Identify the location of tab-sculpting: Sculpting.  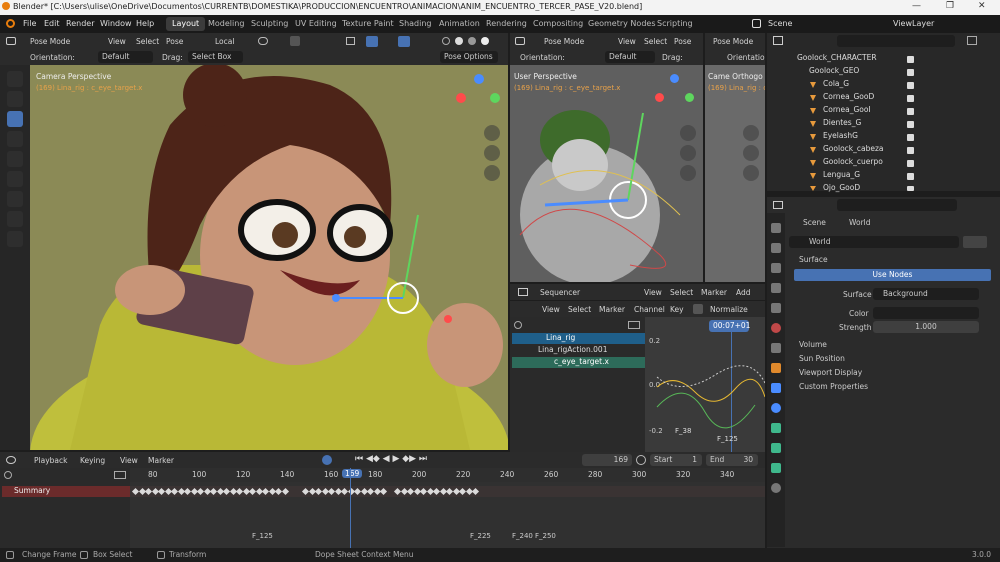
(269, 24).